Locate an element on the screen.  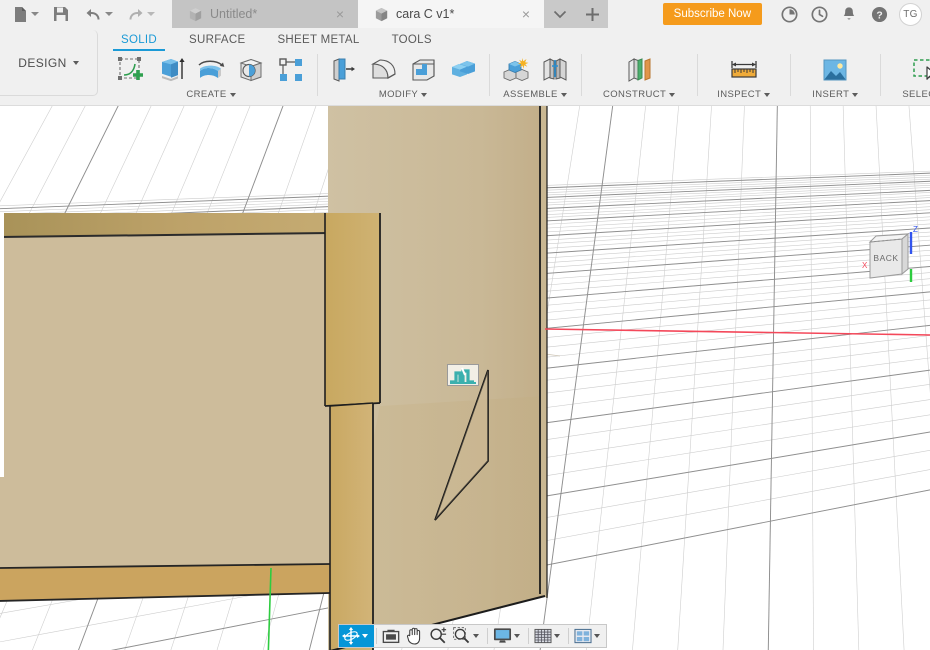
x-axis-label: X is located at coordinates (865, 265).